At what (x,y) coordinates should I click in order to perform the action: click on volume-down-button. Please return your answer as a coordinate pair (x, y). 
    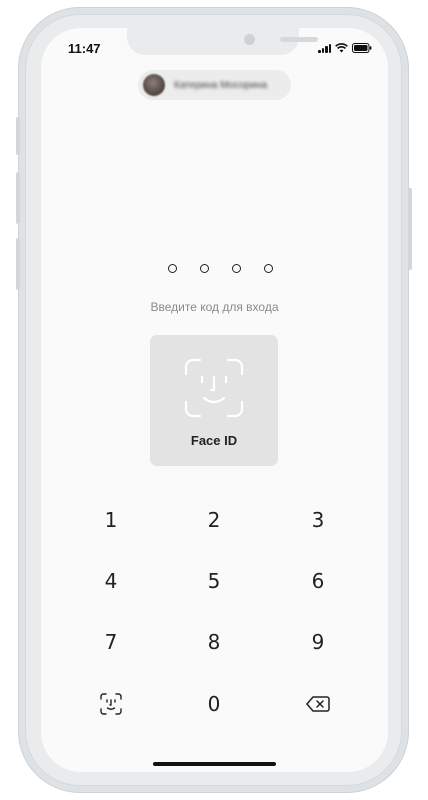
    Looking at the image, I should click on (18, 264).